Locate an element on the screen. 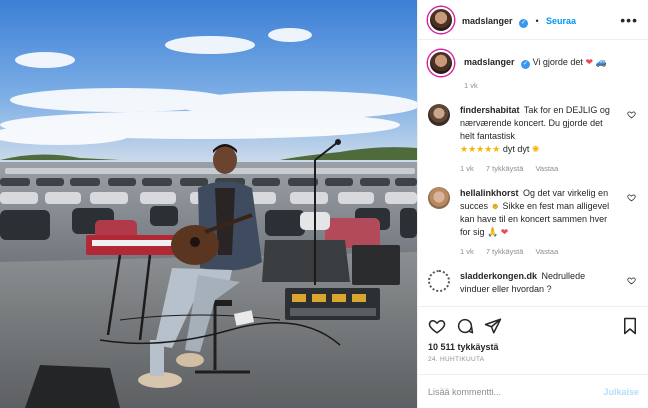 The height and width of the screenshot is (408, 648). caption-row: madslanger ✓ Vi gjorde det ❤ 🚙 1 vk is located at coordinates (533, 71).